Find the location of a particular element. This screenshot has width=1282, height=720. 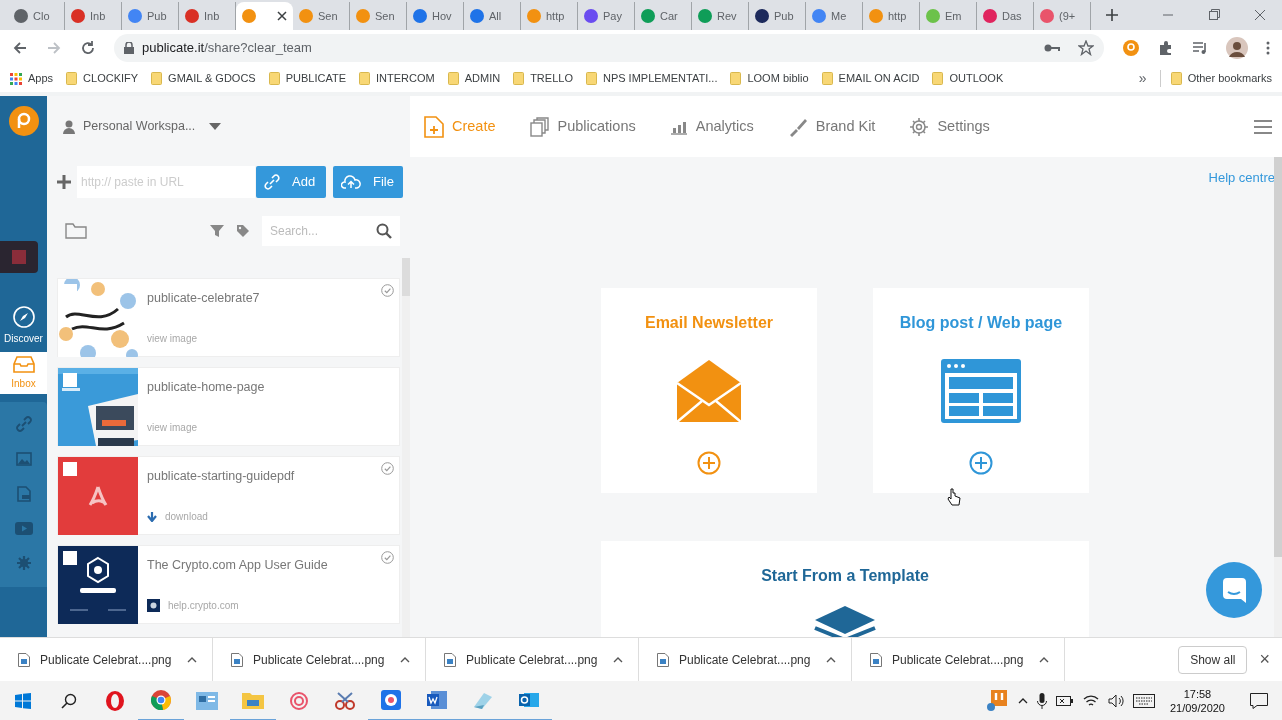

chat-icon is located at coordinates (1234, 590).